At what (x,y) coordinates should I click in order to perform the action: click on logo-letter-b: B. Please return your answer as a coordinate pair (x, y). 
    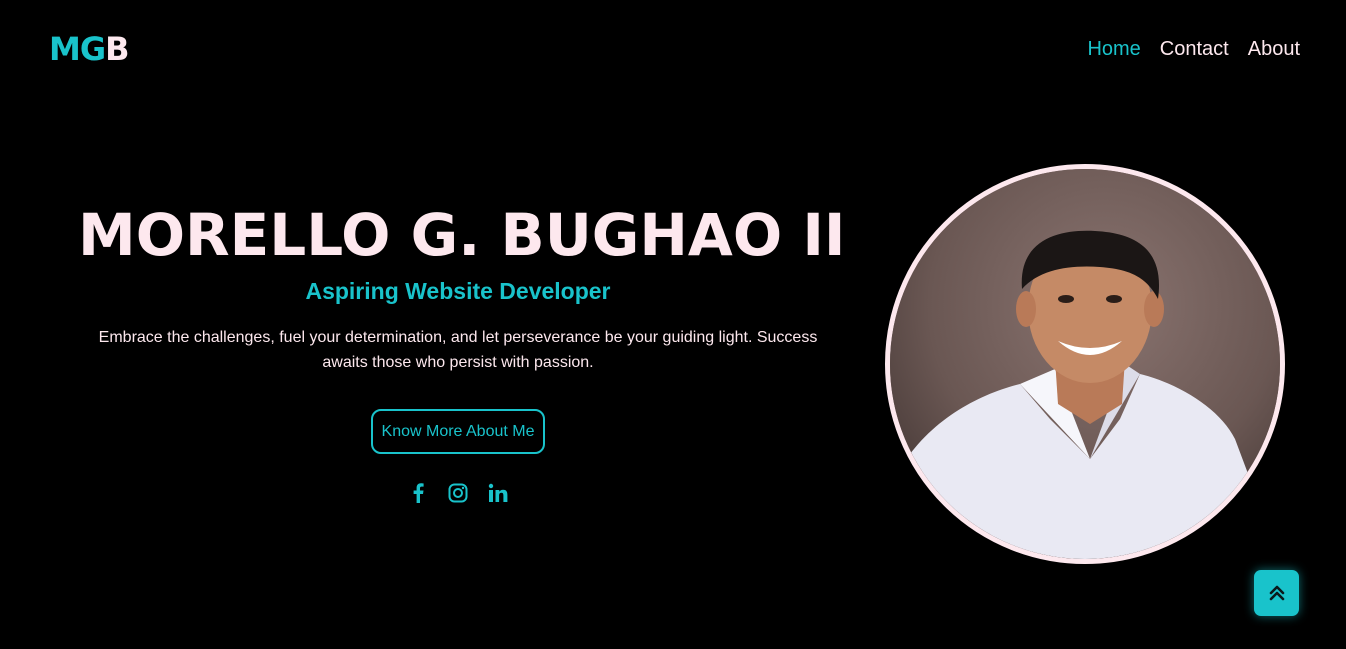
    Looking at the image, I should click on (117, 49).